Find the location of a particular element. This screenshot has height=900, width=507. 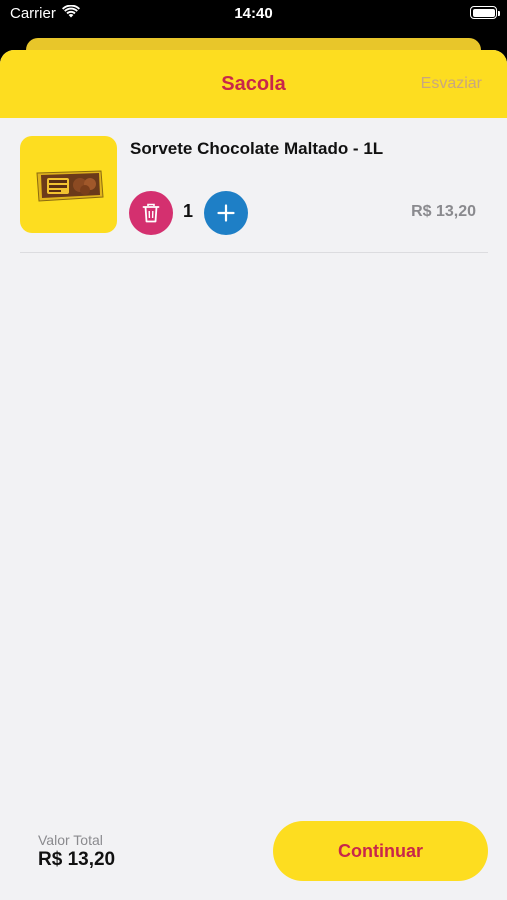

ice-cream-package-icon is located at coordinates (69, 185).